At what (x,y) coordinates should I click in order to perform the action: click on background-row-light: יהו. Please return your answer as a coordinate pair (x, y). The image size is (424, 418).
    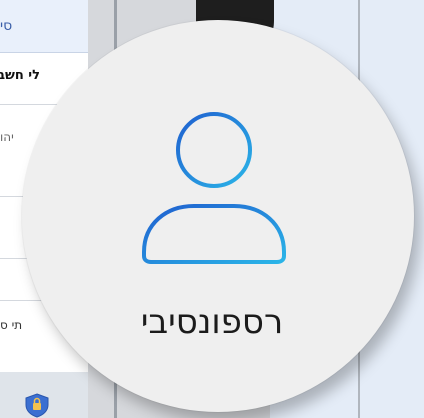
    Looking at the image, I should click on (7, 137).